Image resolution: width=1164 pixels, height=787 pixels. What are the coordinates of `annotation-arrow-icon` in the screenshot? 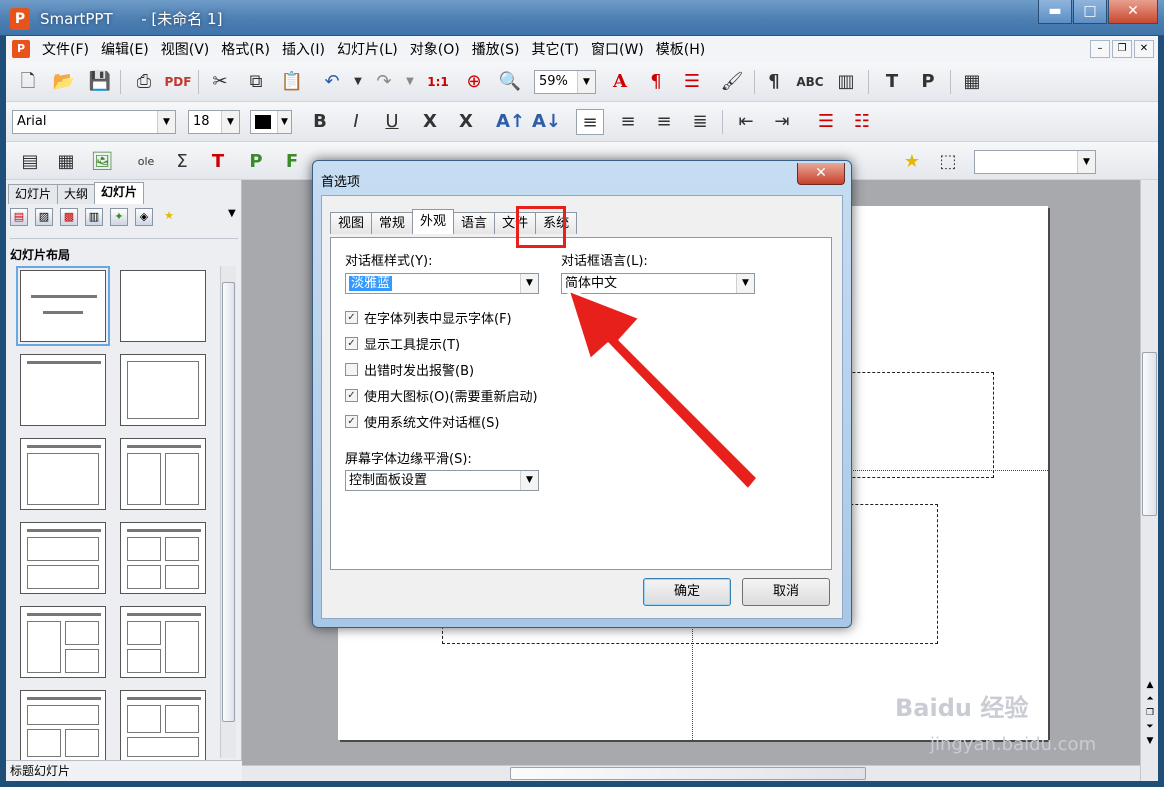 It's located at (663, 390).